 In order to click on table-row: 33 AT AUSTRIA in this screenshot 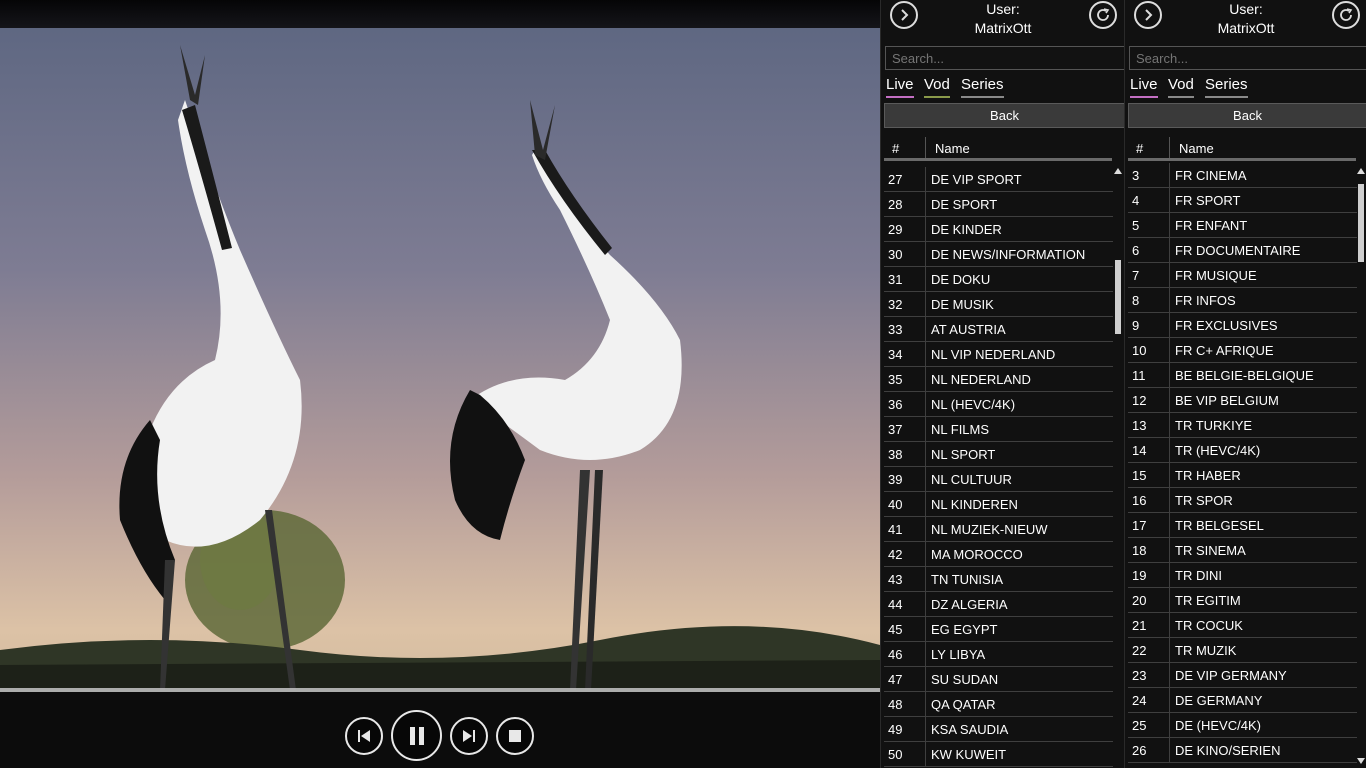, I will do `click(998, 329)`.